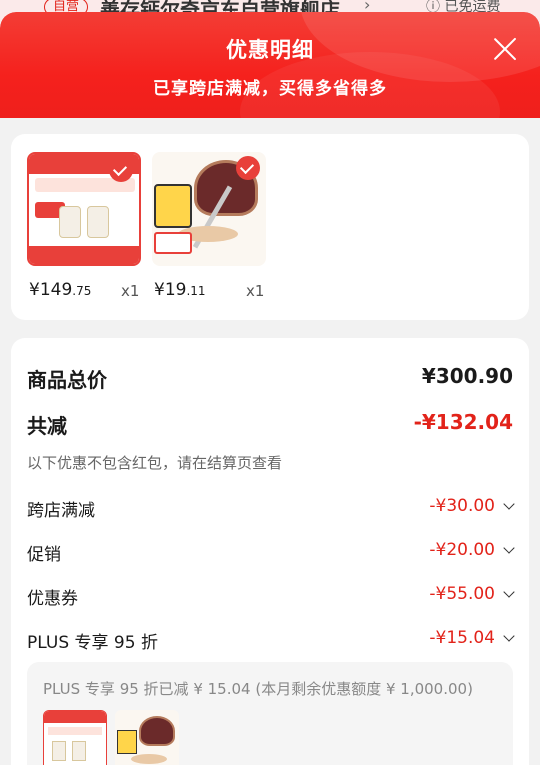 This screenshot has height=765, width=540. Describe the element at coordinates (462, 506) in the screenshot. I see `discount-value: -¥30.00` at that location.